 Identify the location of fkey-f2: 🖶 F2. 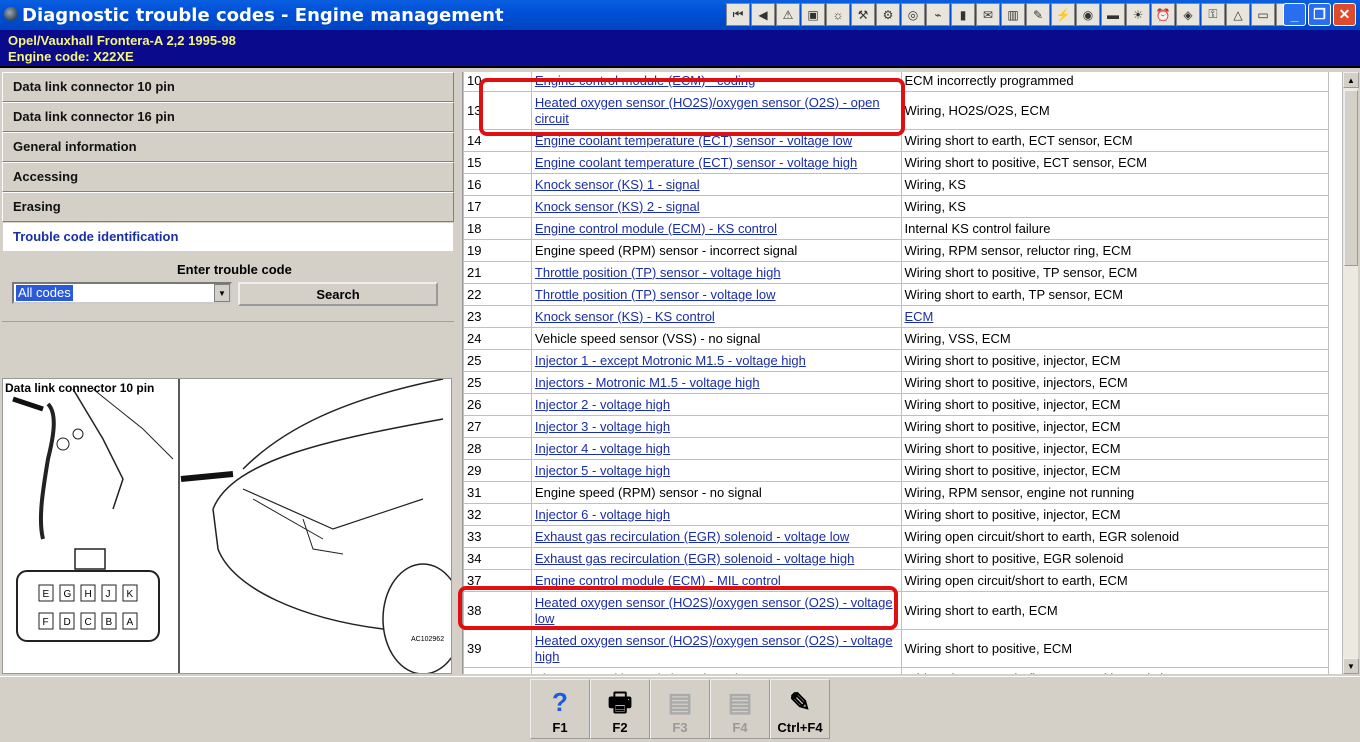
(620, 709).